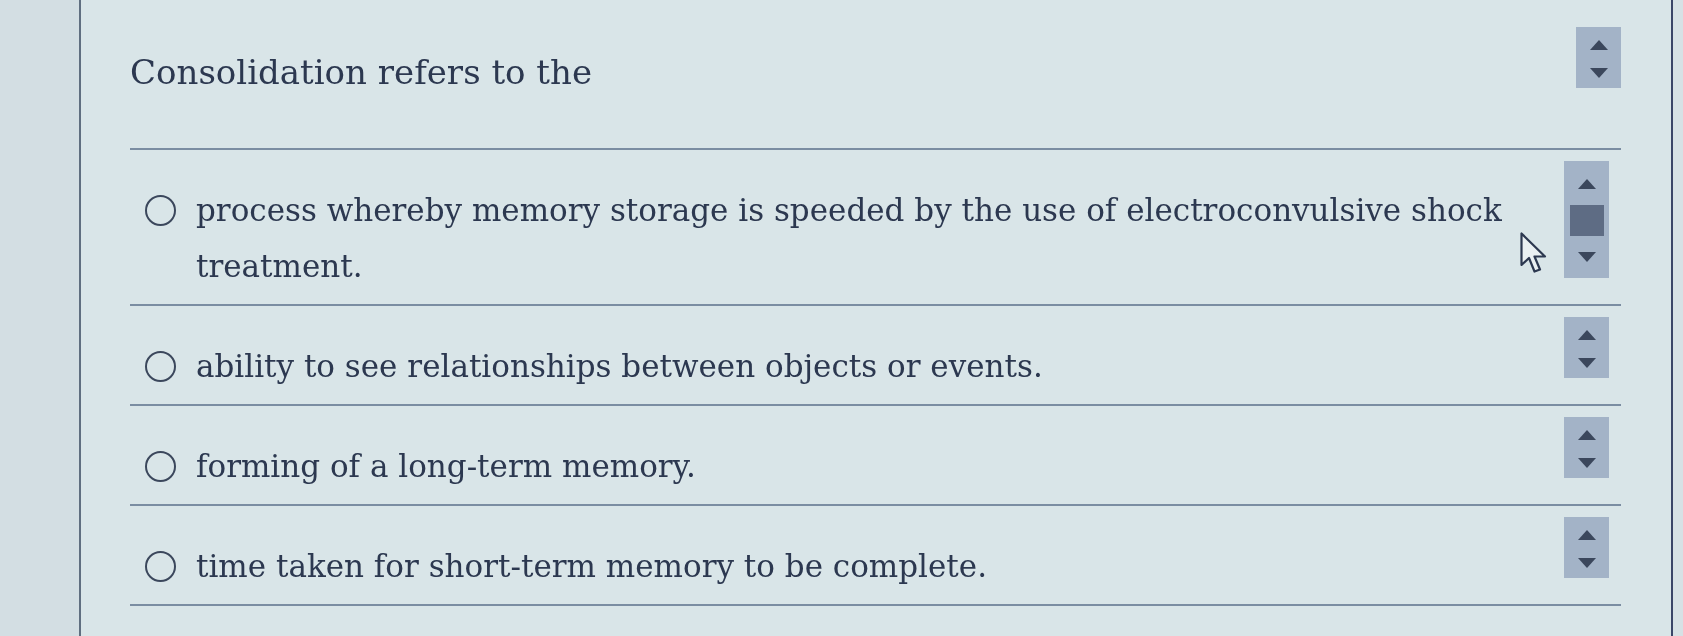 The image size is (1683, 636). What do you see at coordinates (361, 72) in the screenshot?
I see `question-text: Consolidation refers to the` at bounding box center [361, 72].